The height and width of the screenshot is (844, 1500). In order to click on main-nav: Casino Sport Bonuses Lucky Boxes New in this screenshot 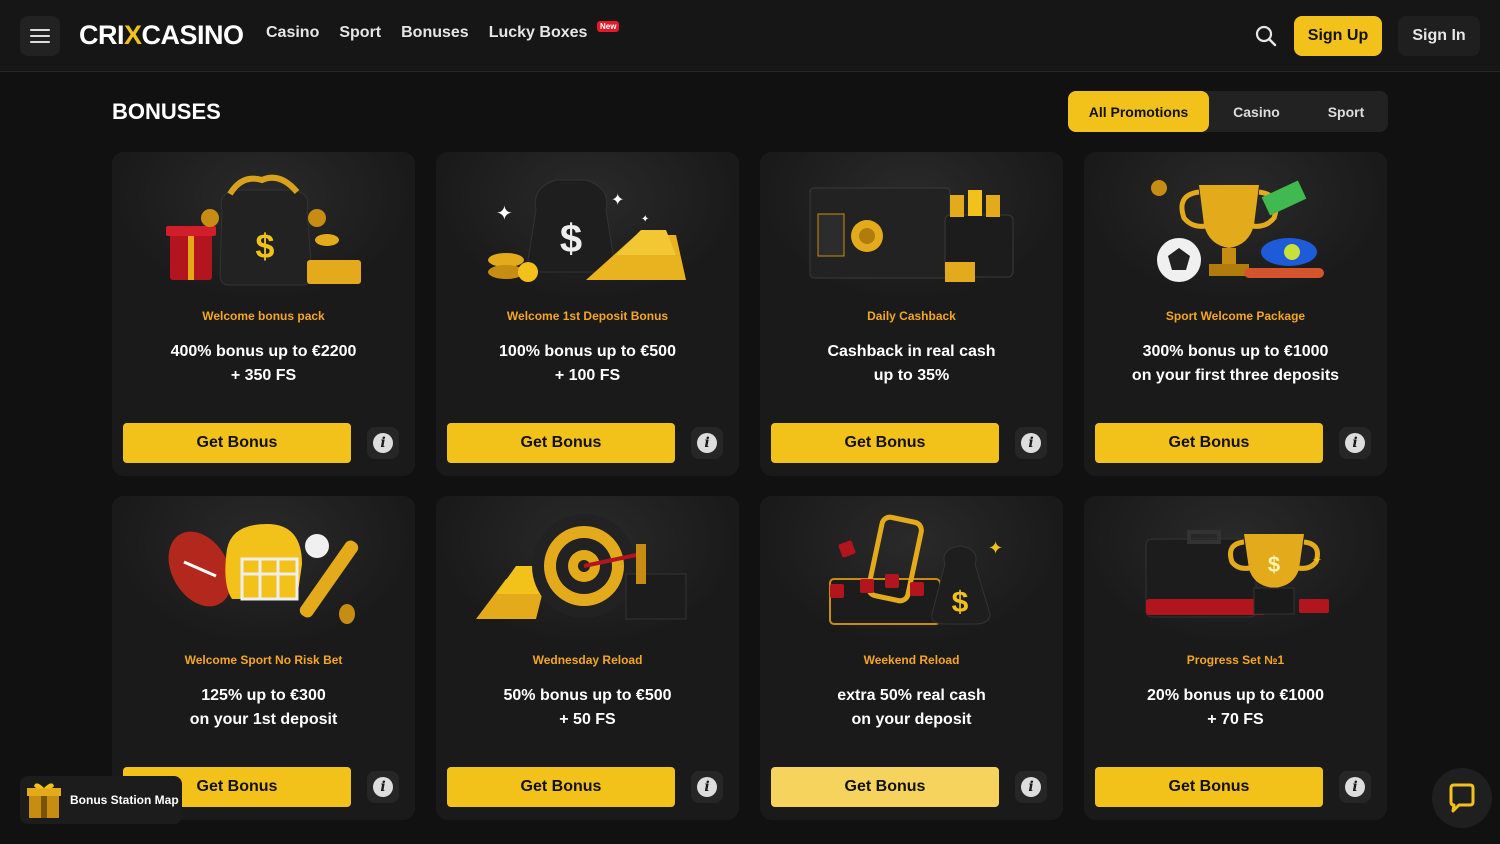, I will do `click(443, 31)`.